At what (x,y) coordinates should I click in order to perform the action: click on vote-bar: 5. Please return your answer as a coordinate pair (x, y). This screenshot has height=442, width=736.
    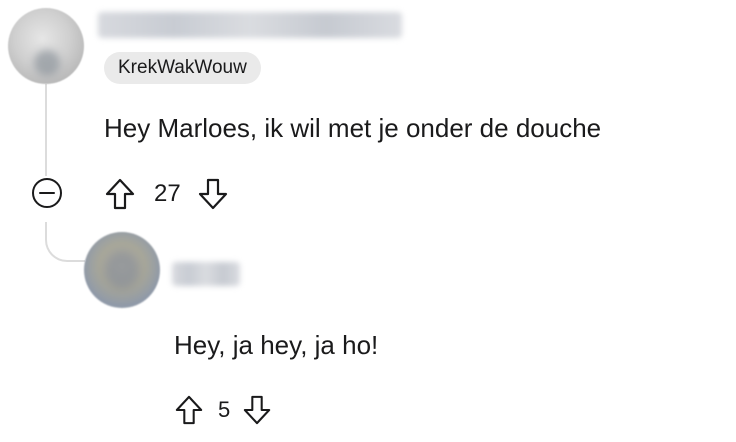
    Looking at the image, I should click on (223, 410).